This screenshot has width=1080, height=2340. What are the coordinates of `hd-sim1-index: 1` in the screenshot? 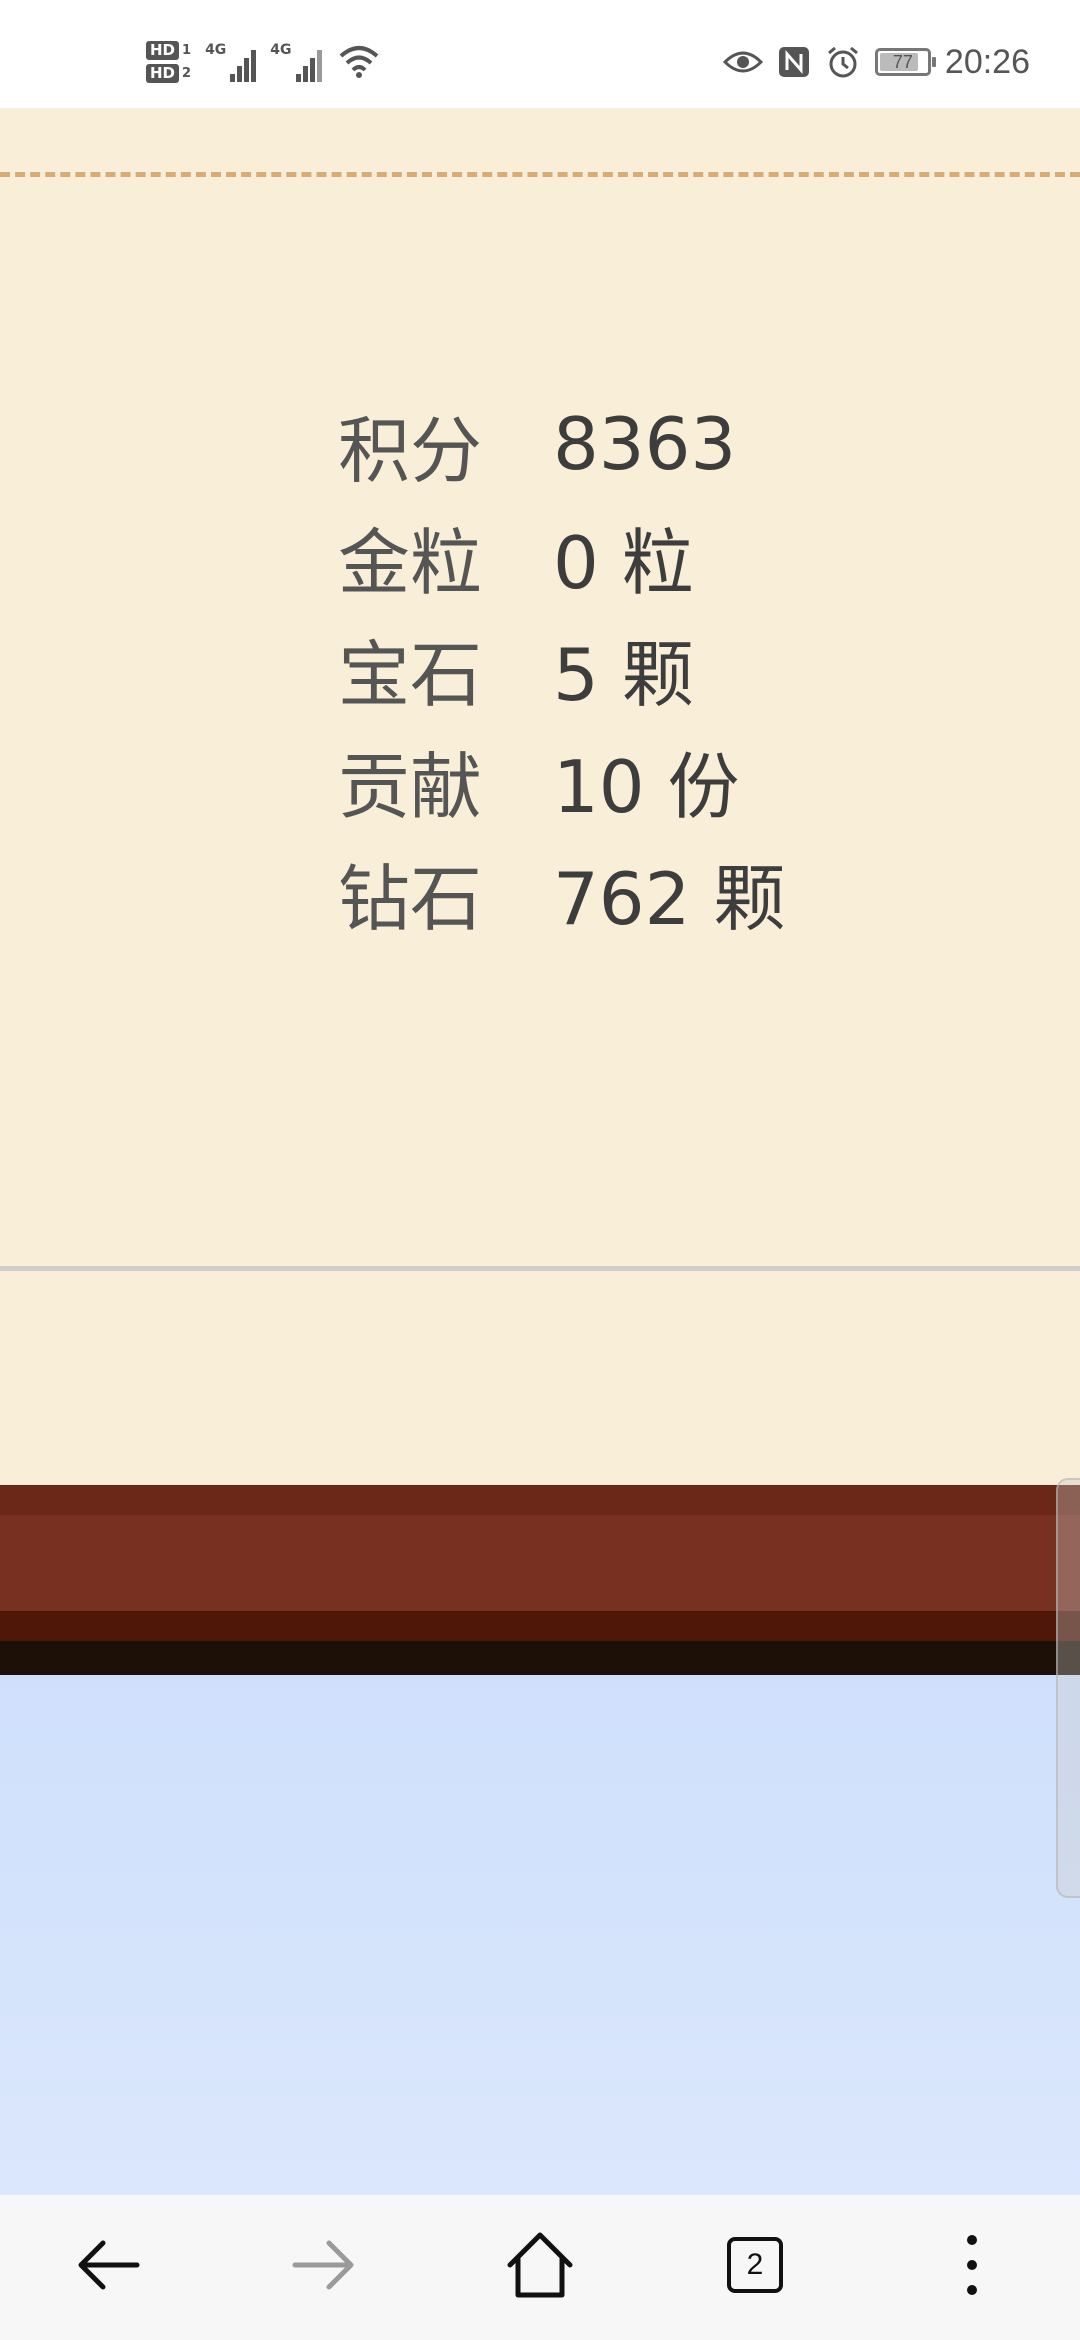 It's located at (187, 50).